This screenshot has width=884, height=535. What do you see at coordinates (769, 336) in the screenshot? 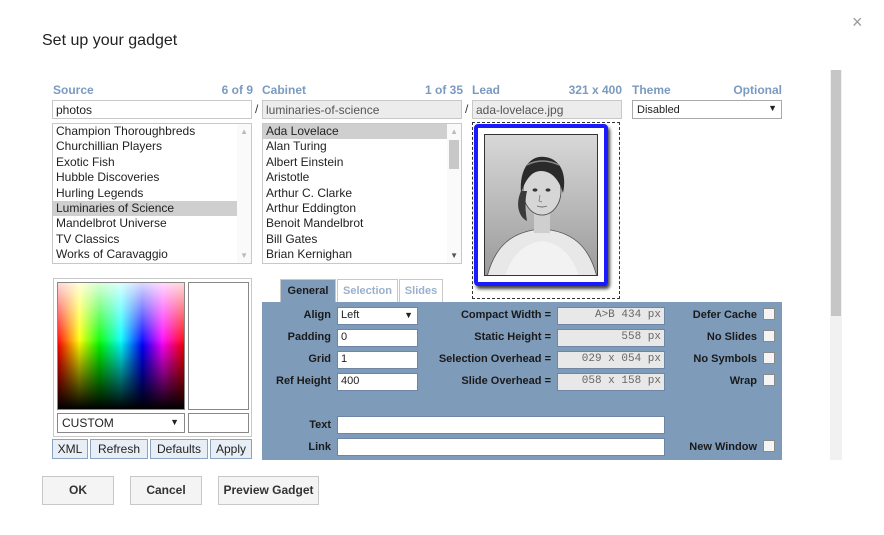
I see `no-slides-checkbox` at bounding box center [769, 336].